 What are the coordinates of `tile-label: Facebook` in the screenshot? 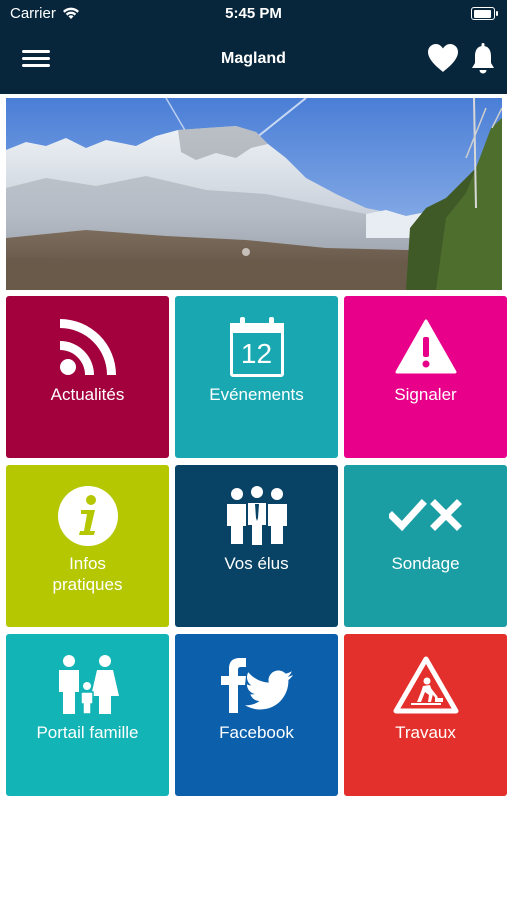 It's located at (256, 732).